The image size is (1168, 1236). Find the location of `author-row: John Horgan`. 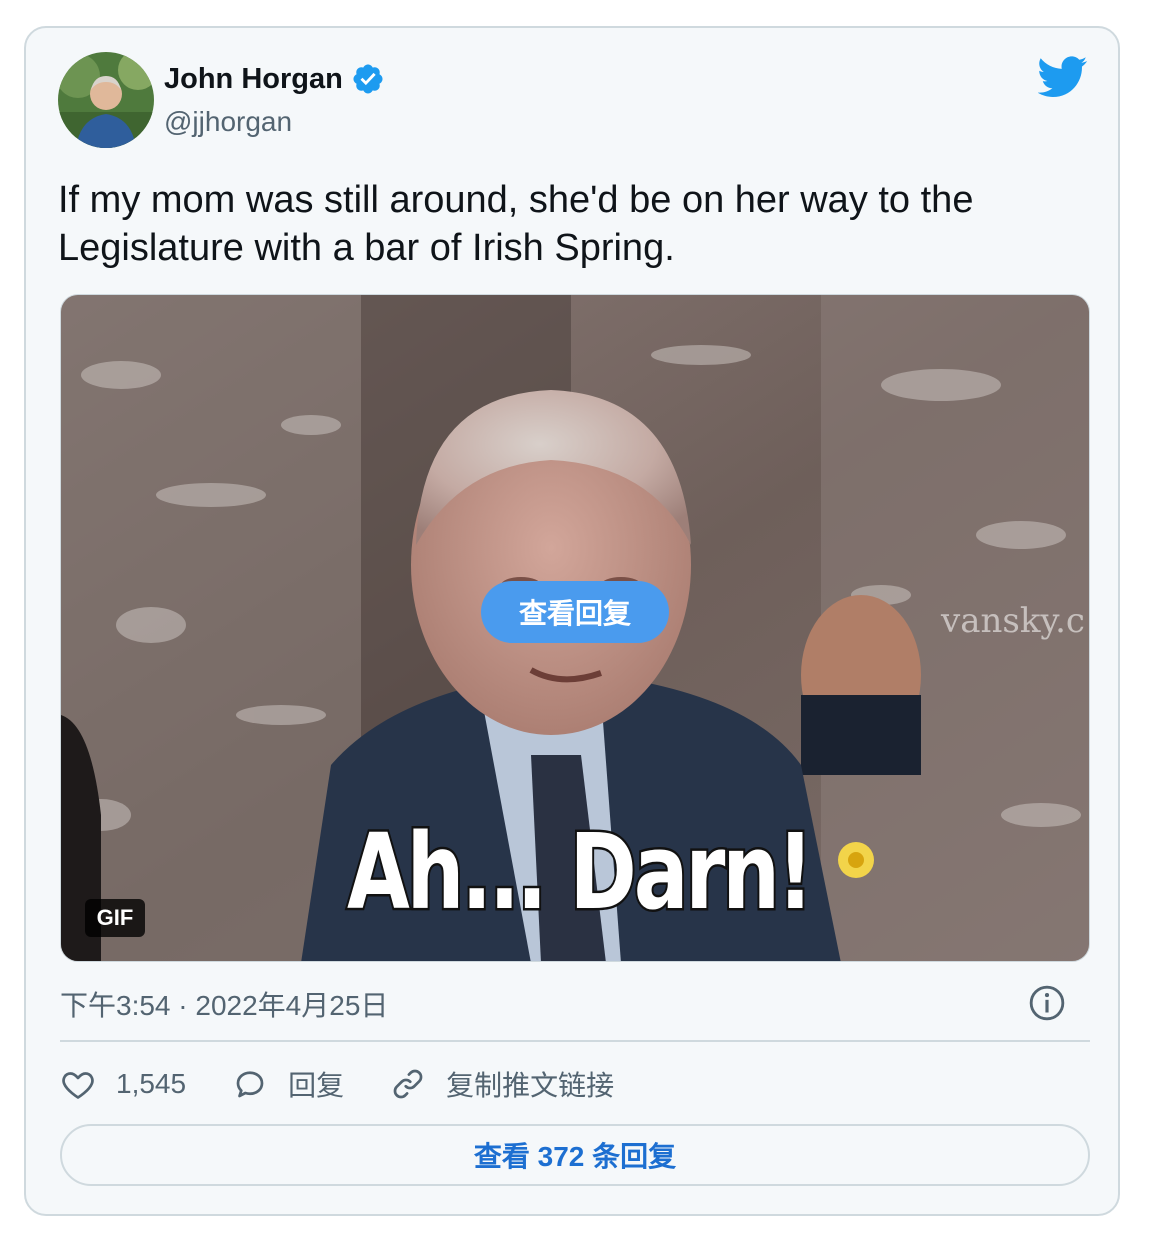

author-row: John Horgan is located at coordinates (274, 79).